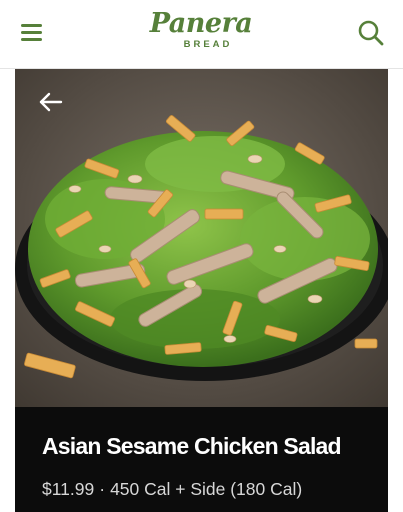 Image resolution: width=403 pixels, height=512 pixels. I want to click on product-title: Asian Sesame Chicken Salad, so click(192, 446).